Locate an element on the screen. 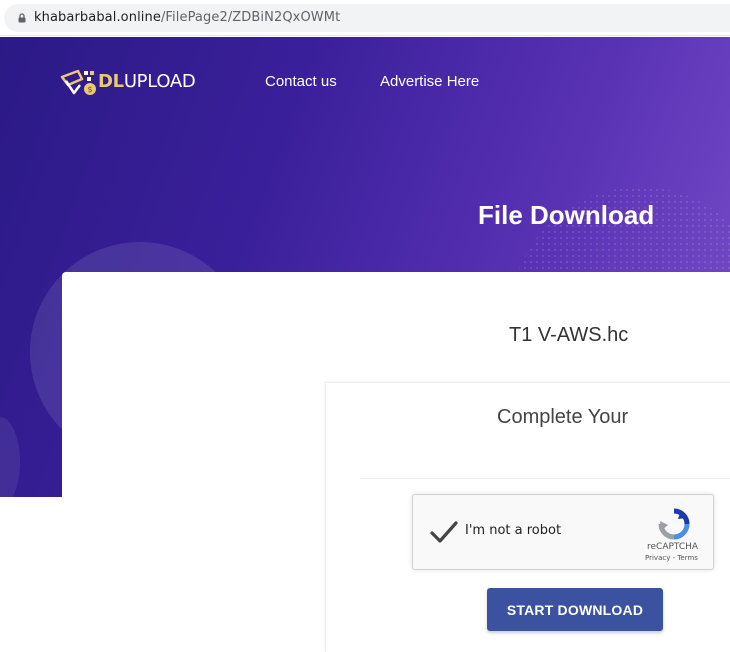 The image size is (730, 652). site-logo: $ DLUPLOAD is located at coordinates (135, 84).